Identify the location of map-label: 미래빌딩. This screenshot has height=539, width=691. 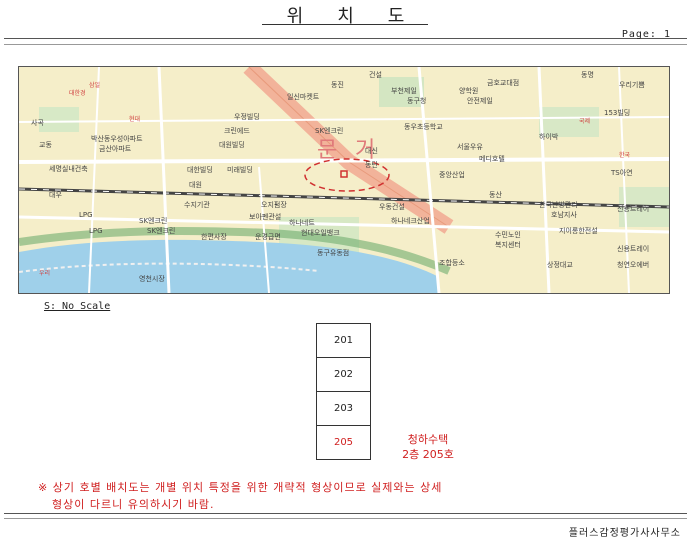
(240, 169).